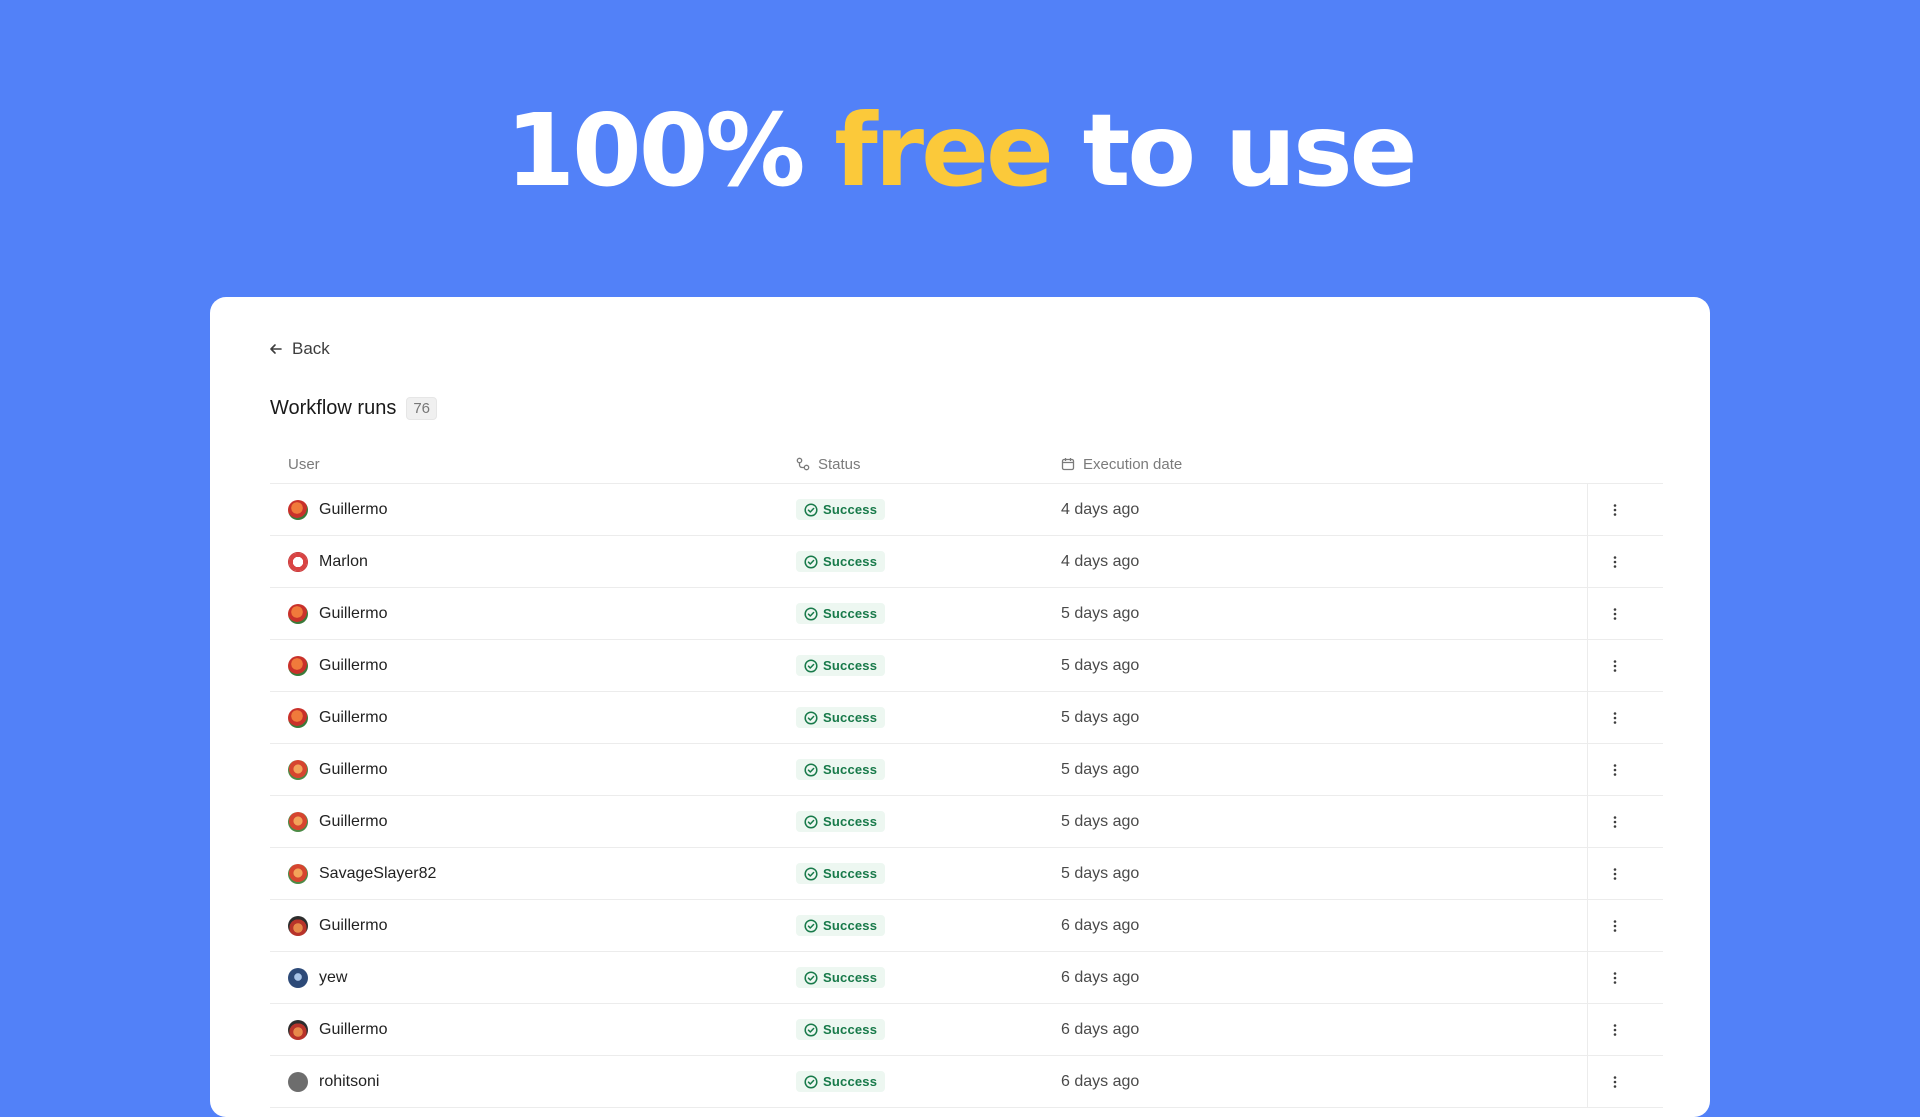 Image resolution: width=1920 pixels, height=1117 pixels. What do you see at coordinates (966, 874) in the screenshot?
I see `table-row: SavageSlayer82 Success 5 days ago` at bounding box center [966, 874].